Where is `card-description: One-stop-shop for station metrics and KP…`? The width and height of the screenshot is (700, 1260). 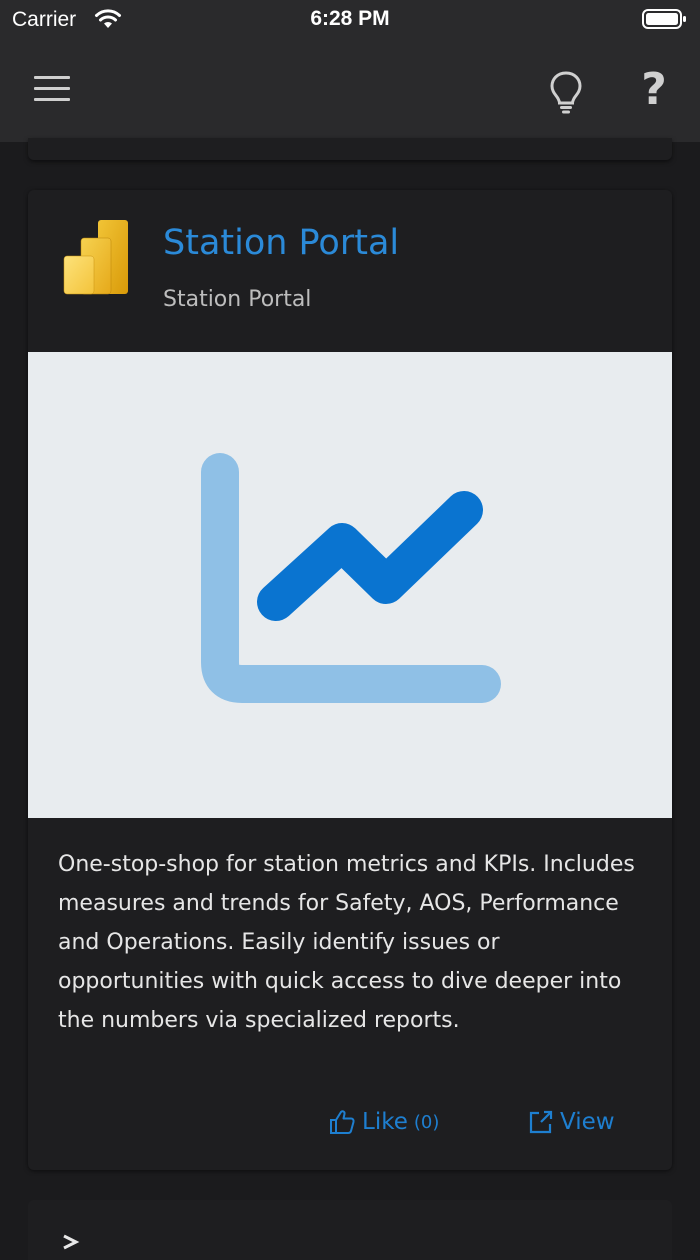 card-description: One-stop-shop for station metrics and KP… is located at coordinates (346, 942).